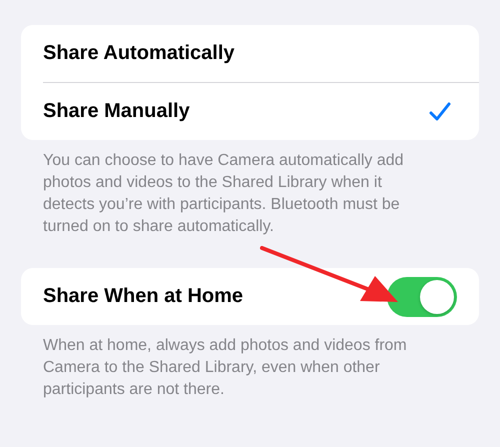  I want to click on setting-label: Share When at Home, so click(143, 296).